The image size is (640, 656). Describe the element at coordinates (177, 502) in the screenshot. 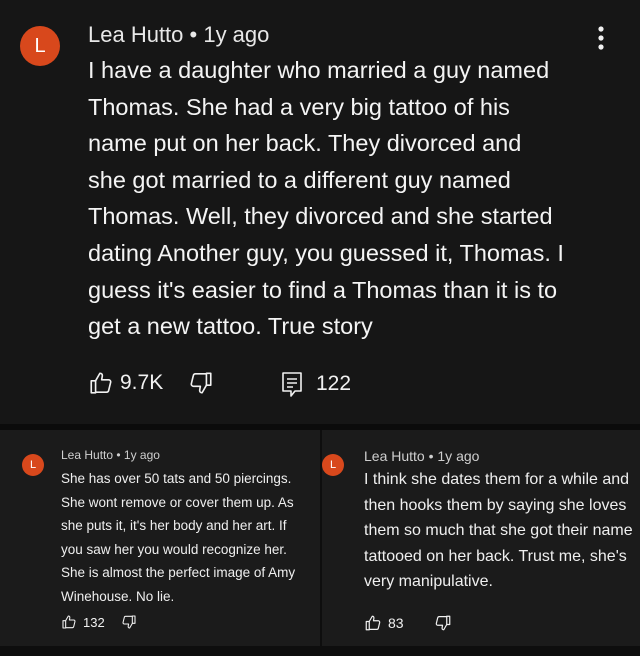

I see `comment-line: She wont remove or cover them up. As` at that location.